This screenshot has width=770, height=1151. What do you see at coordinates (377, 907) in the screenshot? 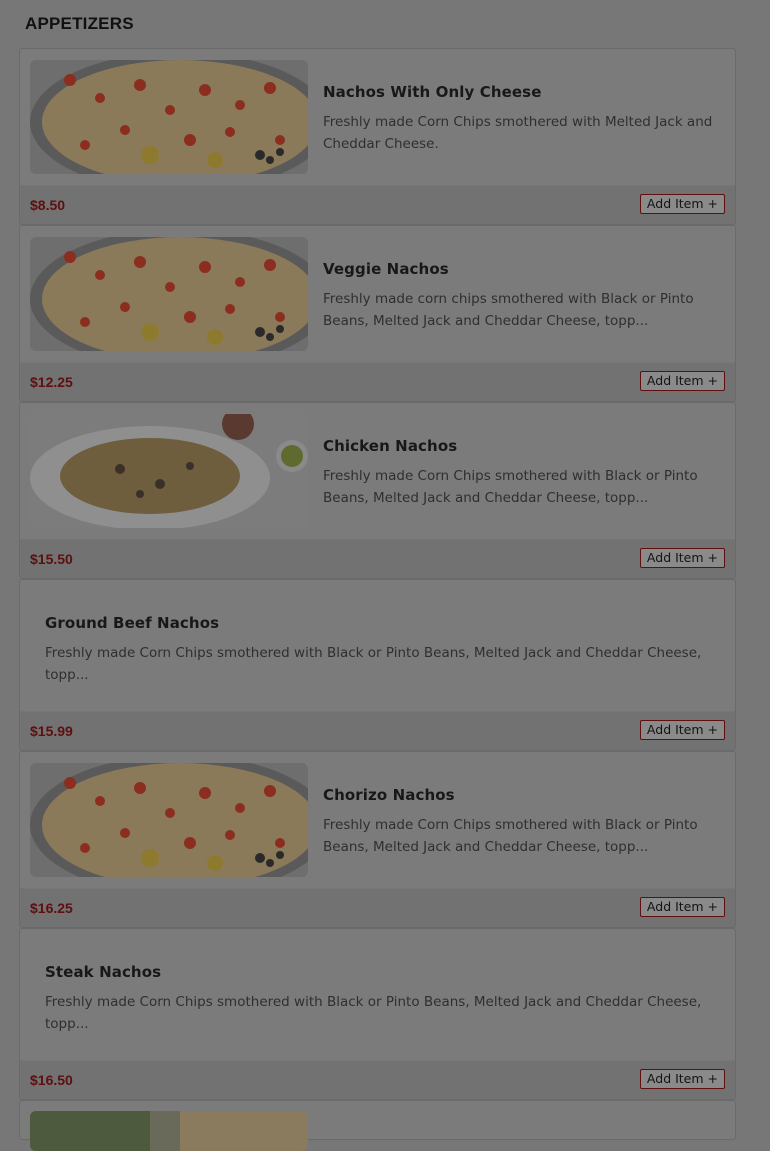
I see `item-footer: $16.25 Add Item +` at bounding box center [377, 907].